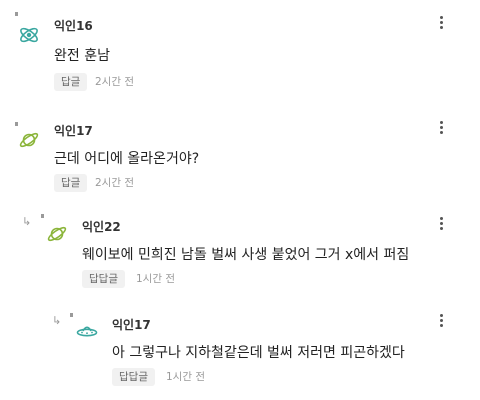 This screenshot has width=480, height=400. What do you see at coordinates (82, 56) in the screenshot?
I see `comment-text: 완전 훈남` at bounding box center [82, 56].